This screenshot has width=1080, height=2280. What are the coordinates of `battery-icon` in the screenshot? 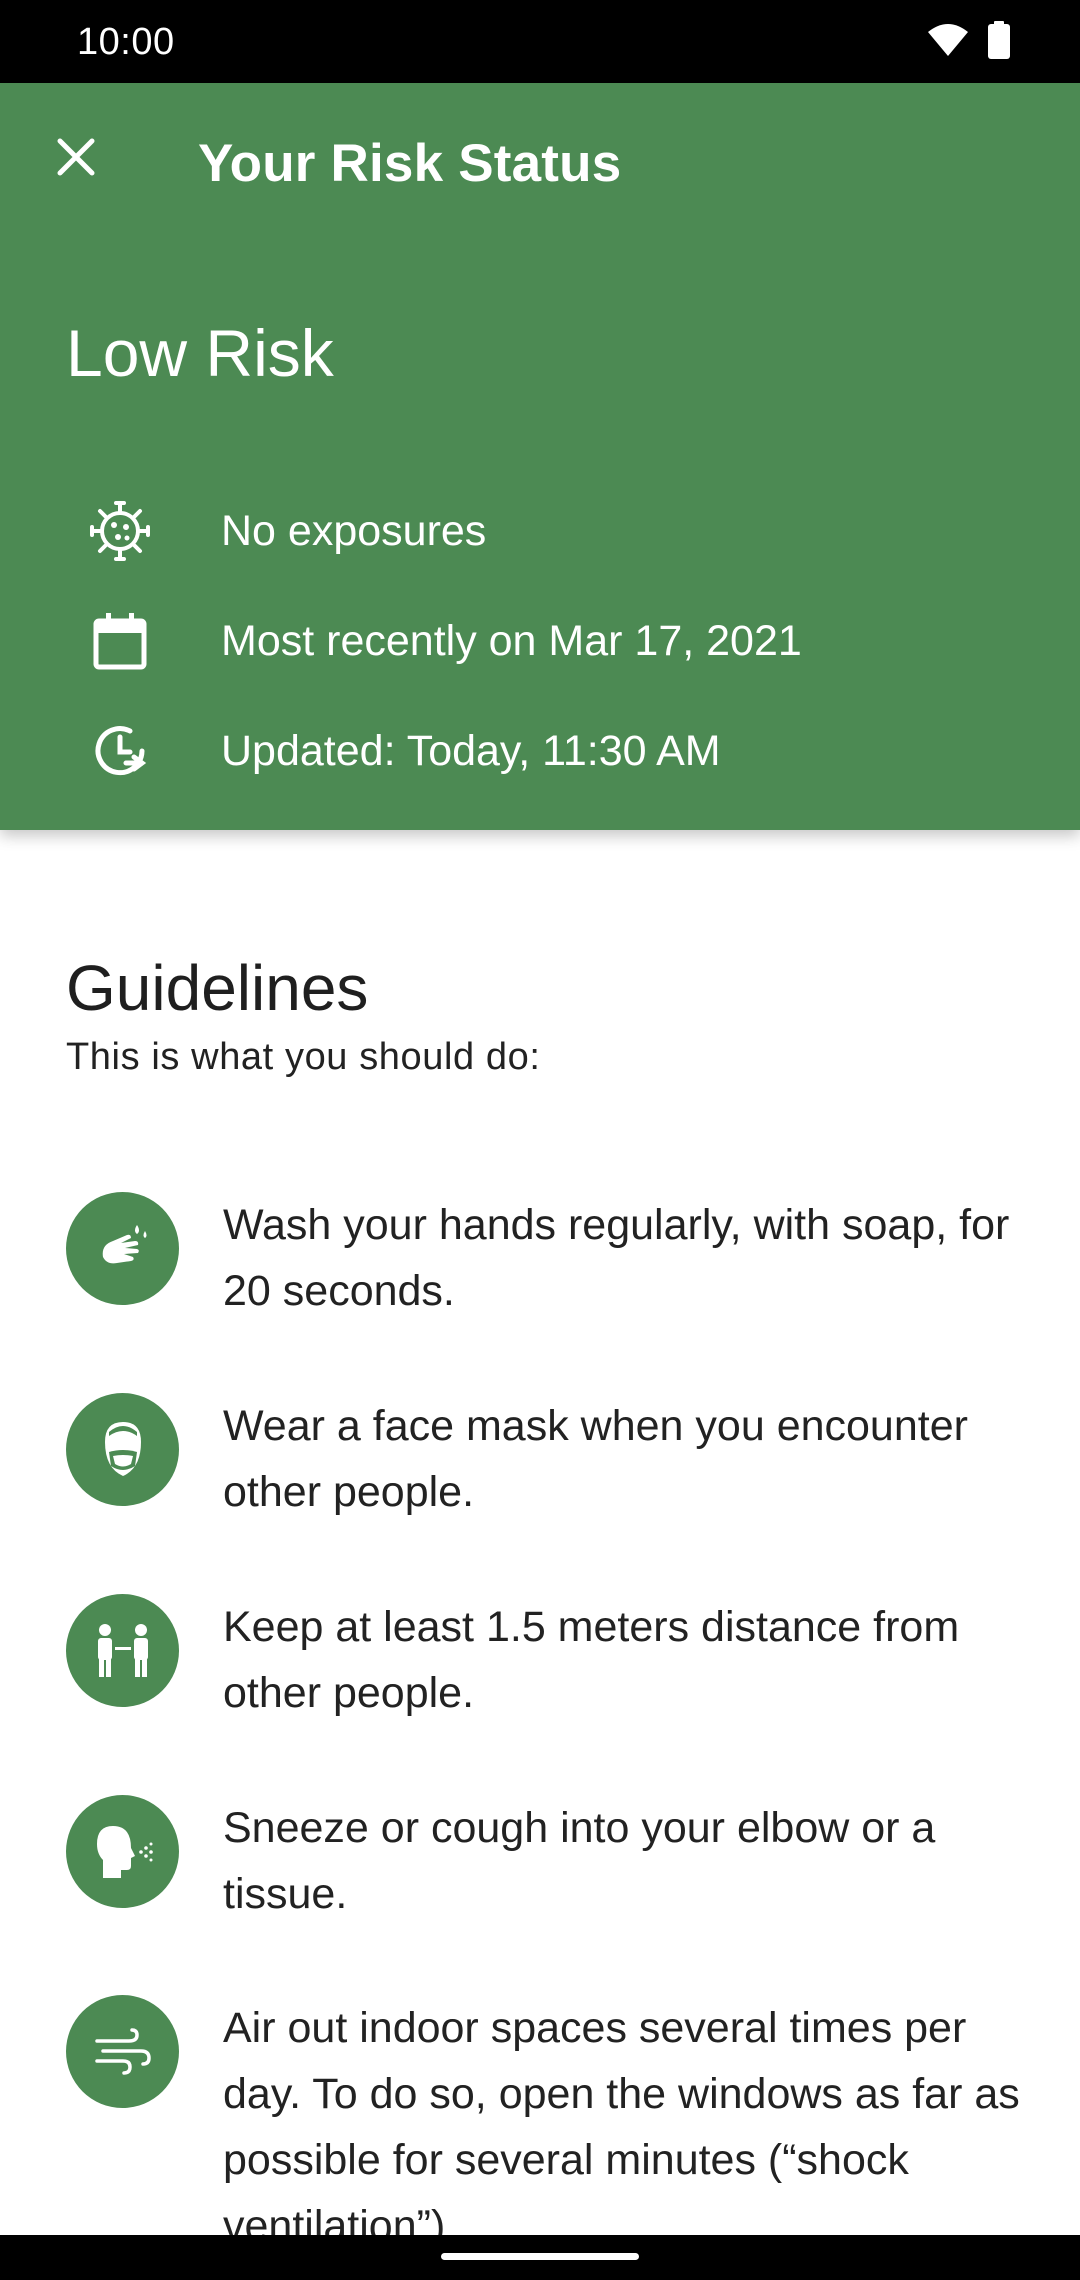 It's located at (999, 42).